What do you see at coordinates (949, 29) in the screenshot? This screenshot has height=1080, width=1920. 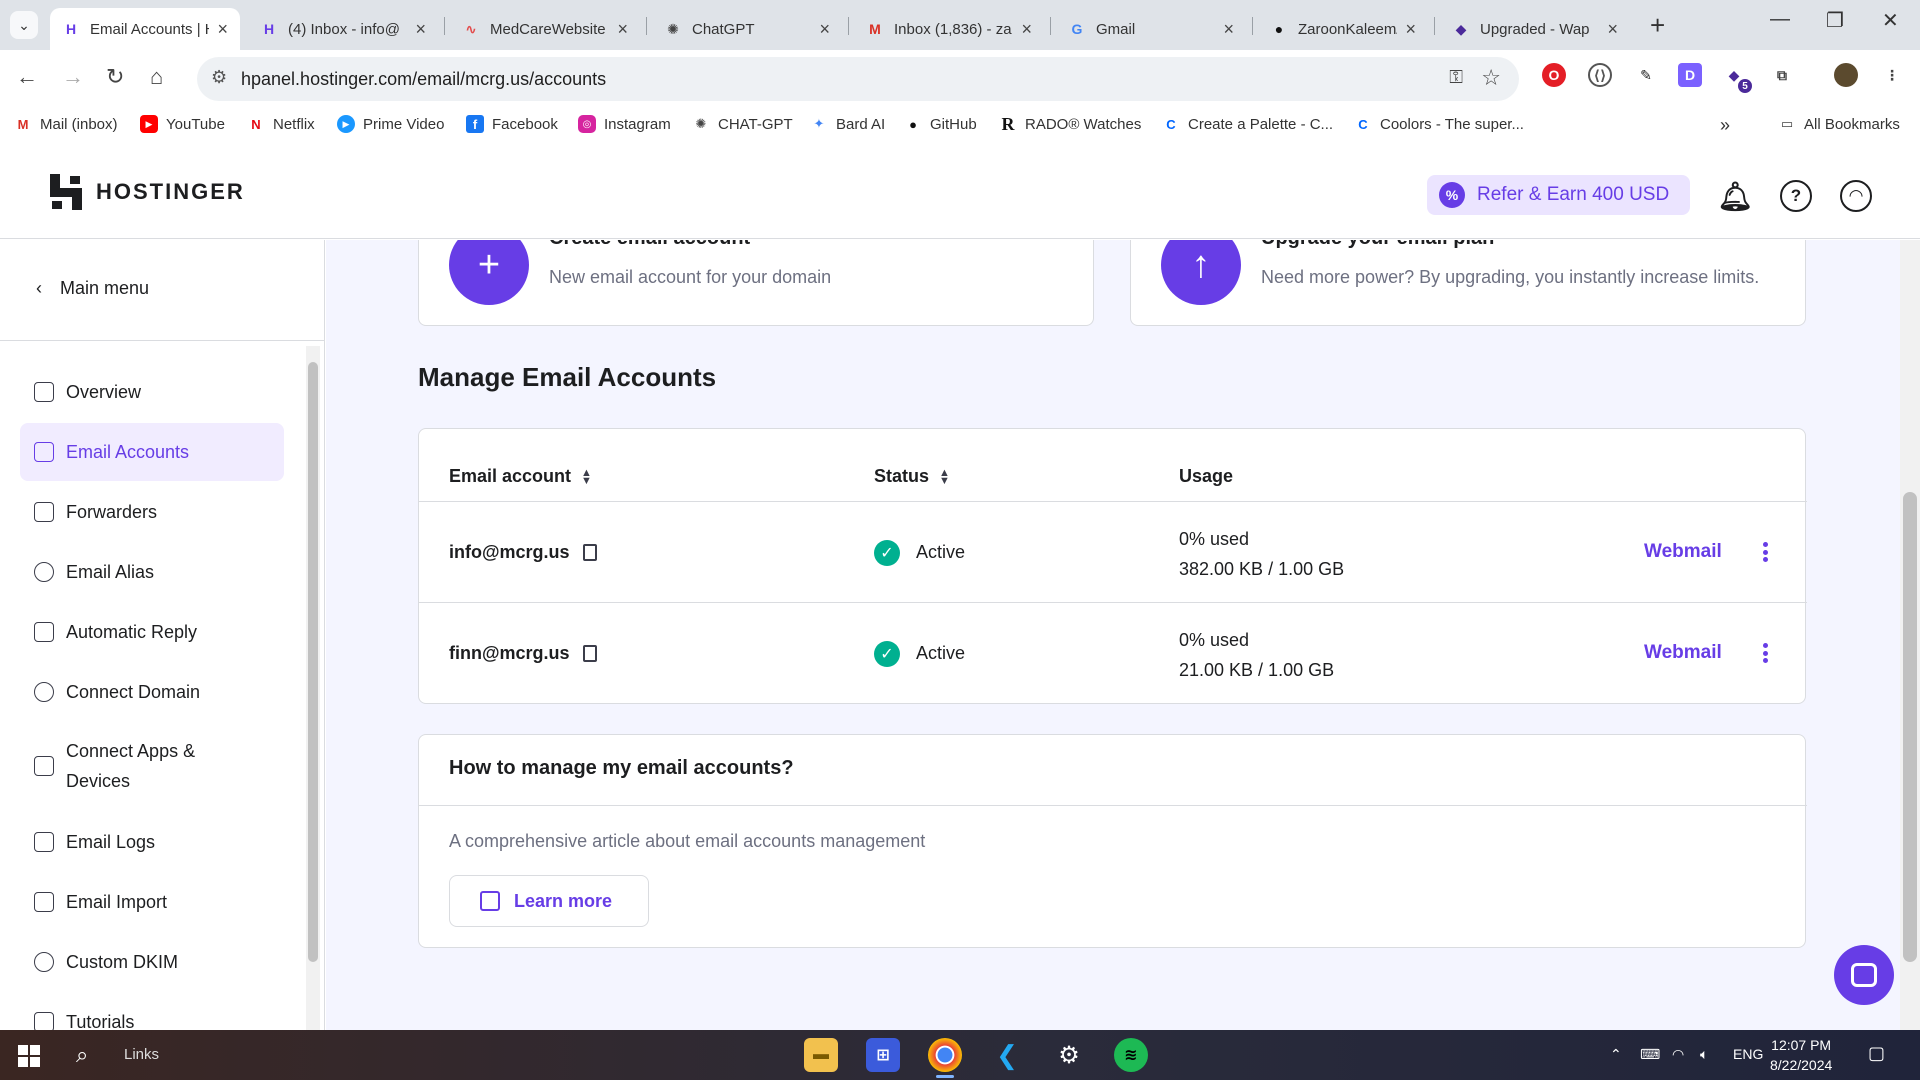 I see `tab-gmail-inbox: M Inbox (1,836) - za ×` at bounding box center [949, 29].